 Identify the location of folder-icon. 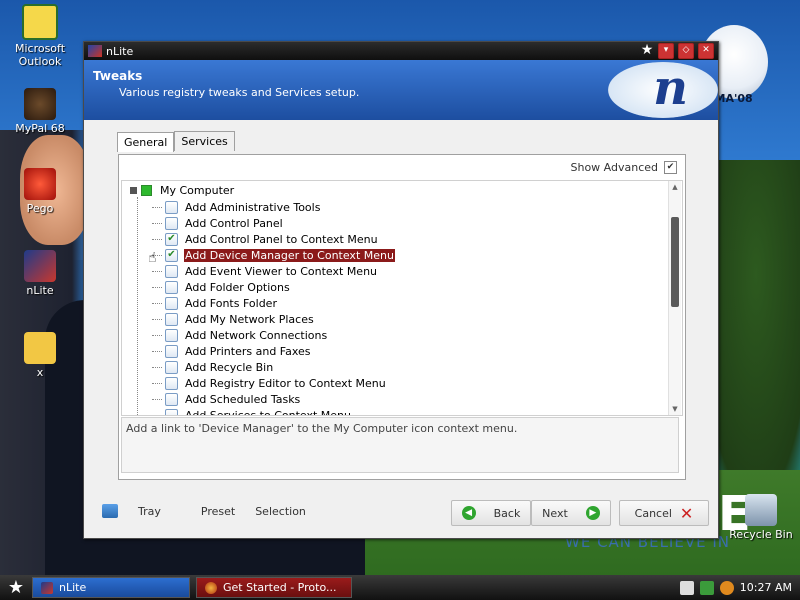
(40, 348).